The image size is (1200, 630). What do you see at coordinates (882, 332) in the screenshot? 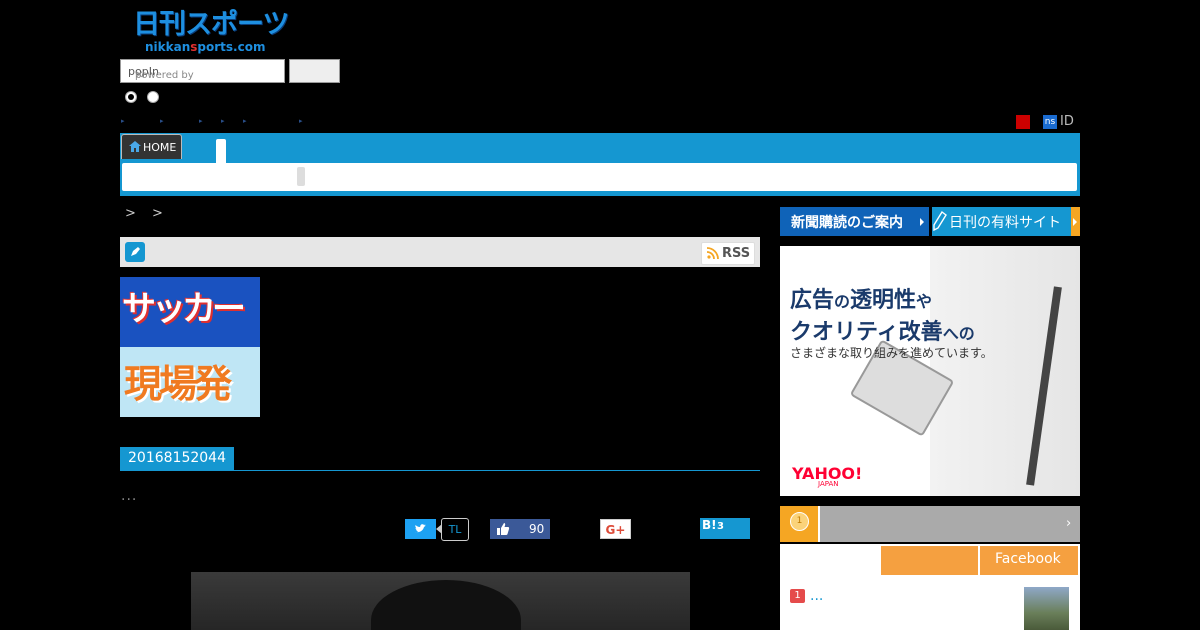
I see `ad-headline-line2: クオリティ改善への` at bounding box center [882, 332].